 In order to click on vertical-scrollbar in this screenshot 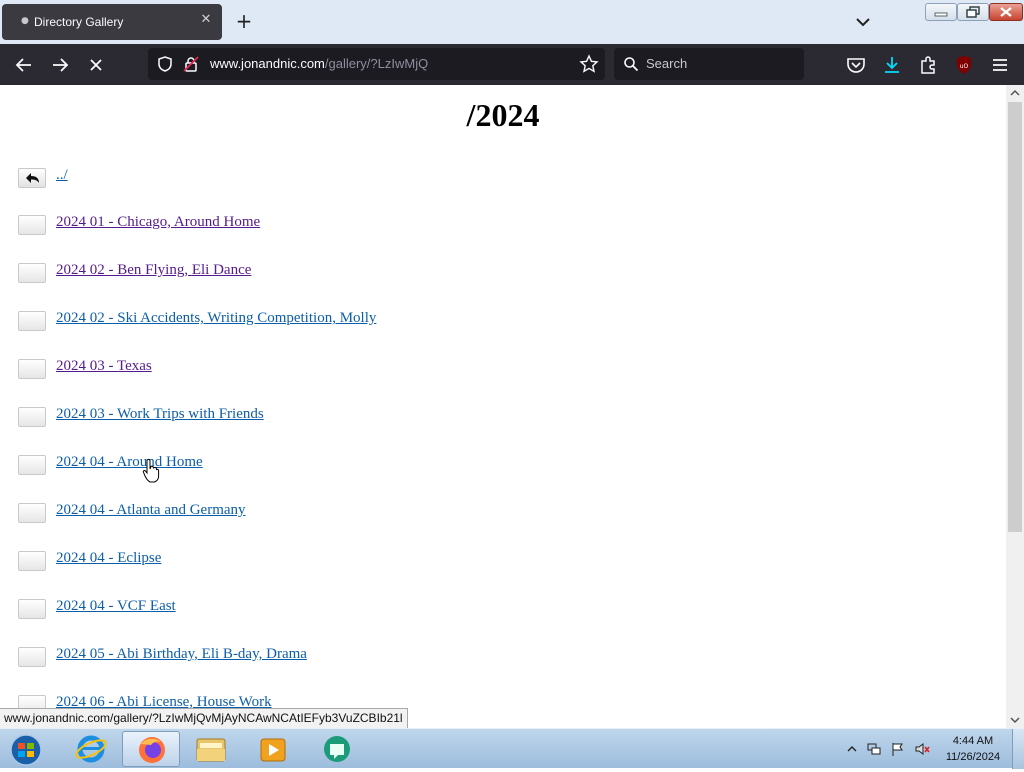, I will do `click(1015, 406)`.